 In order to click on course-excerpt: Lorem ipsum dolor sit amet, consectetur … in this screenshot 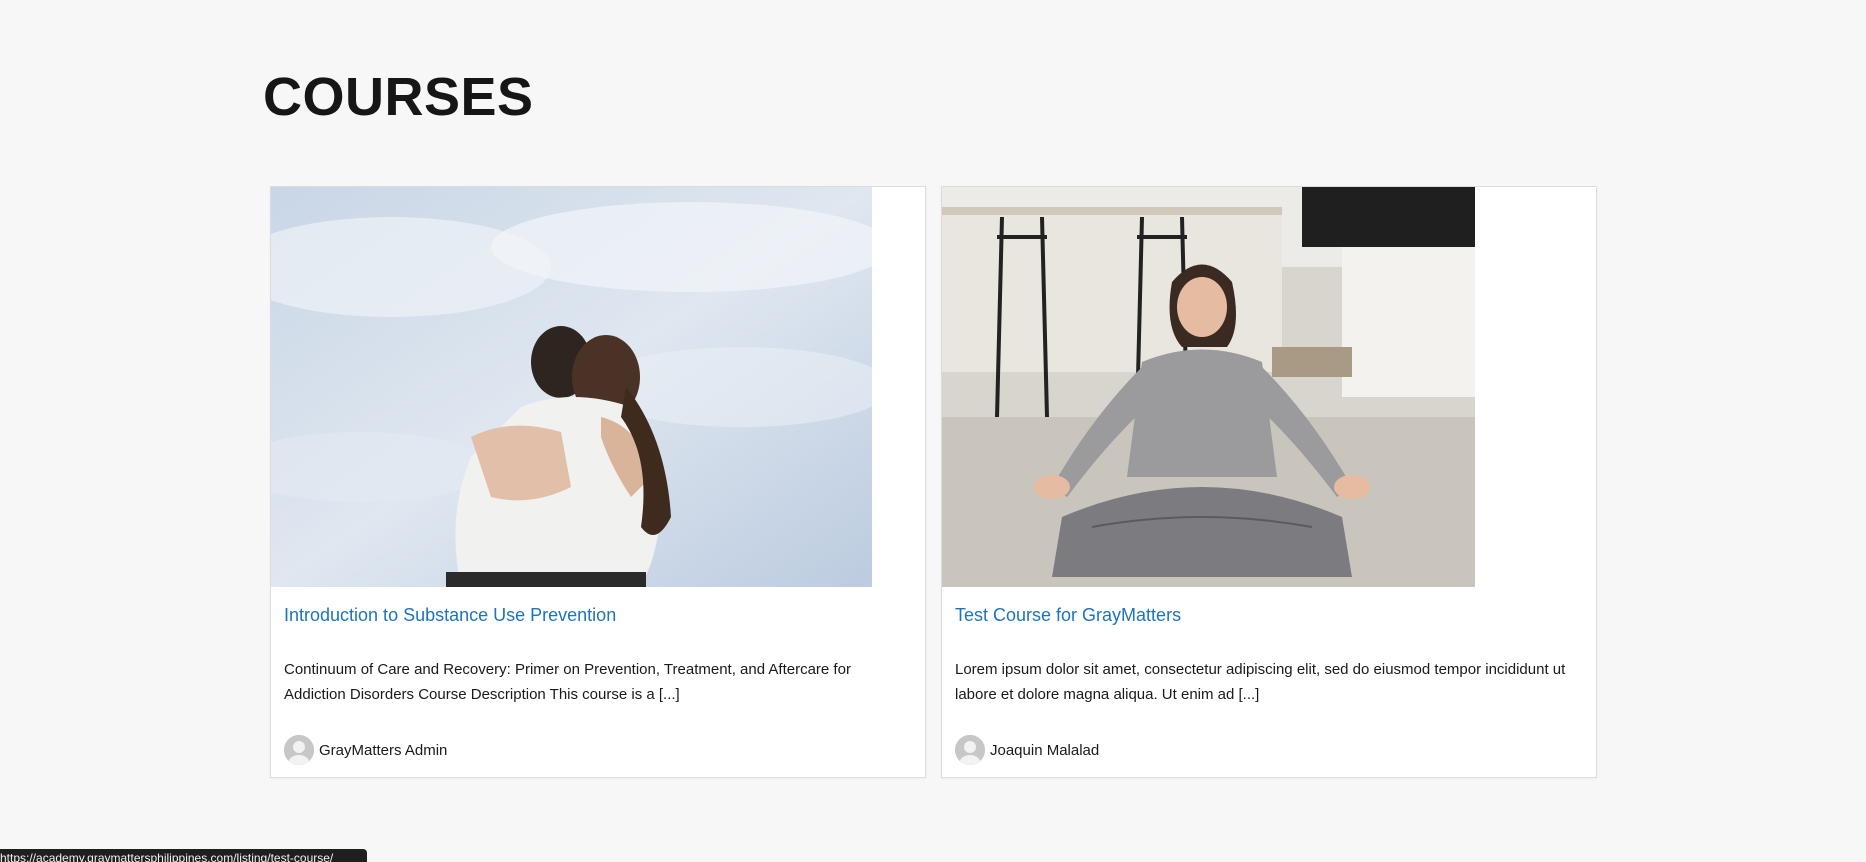, I will do `click(1260, 682)`.